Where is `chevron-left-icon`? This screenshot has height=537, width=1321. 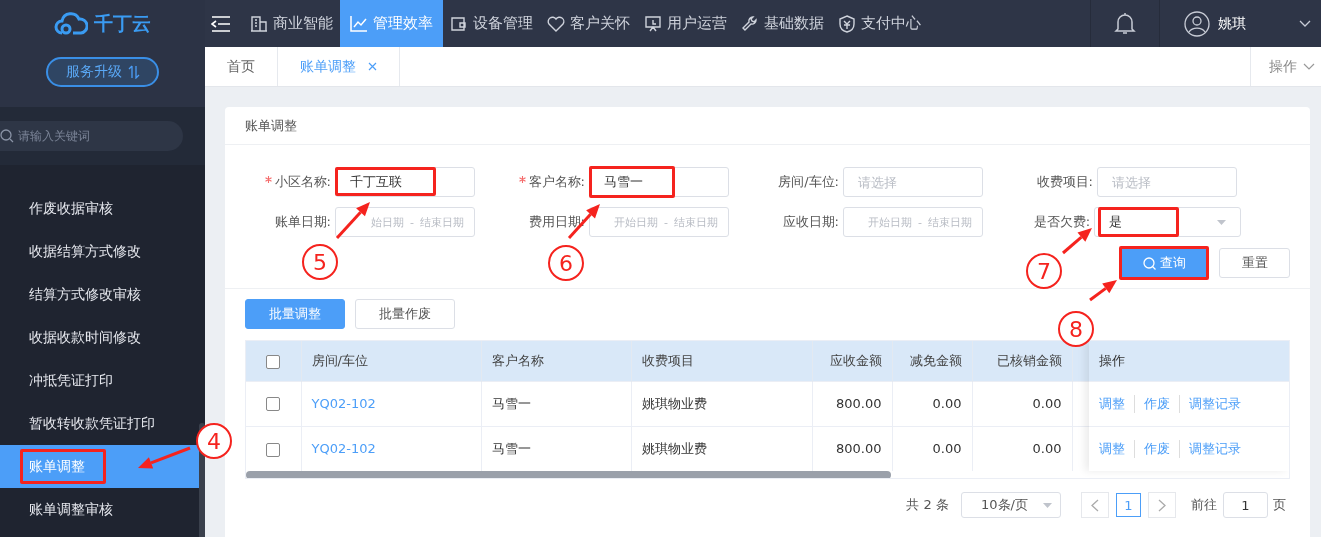 chevron-left-icon is located at coordinates (1095, 505).